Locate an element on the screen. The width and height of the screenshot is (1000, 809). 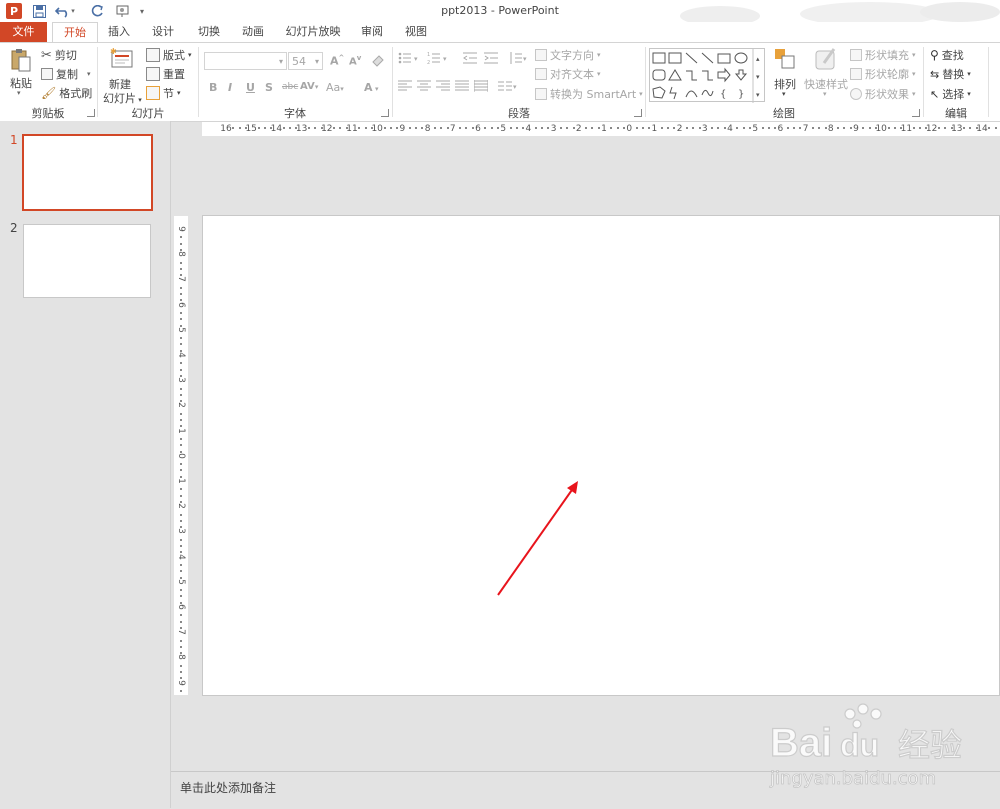
paragraph-launcher-icon is located at coordinates (638, 113).